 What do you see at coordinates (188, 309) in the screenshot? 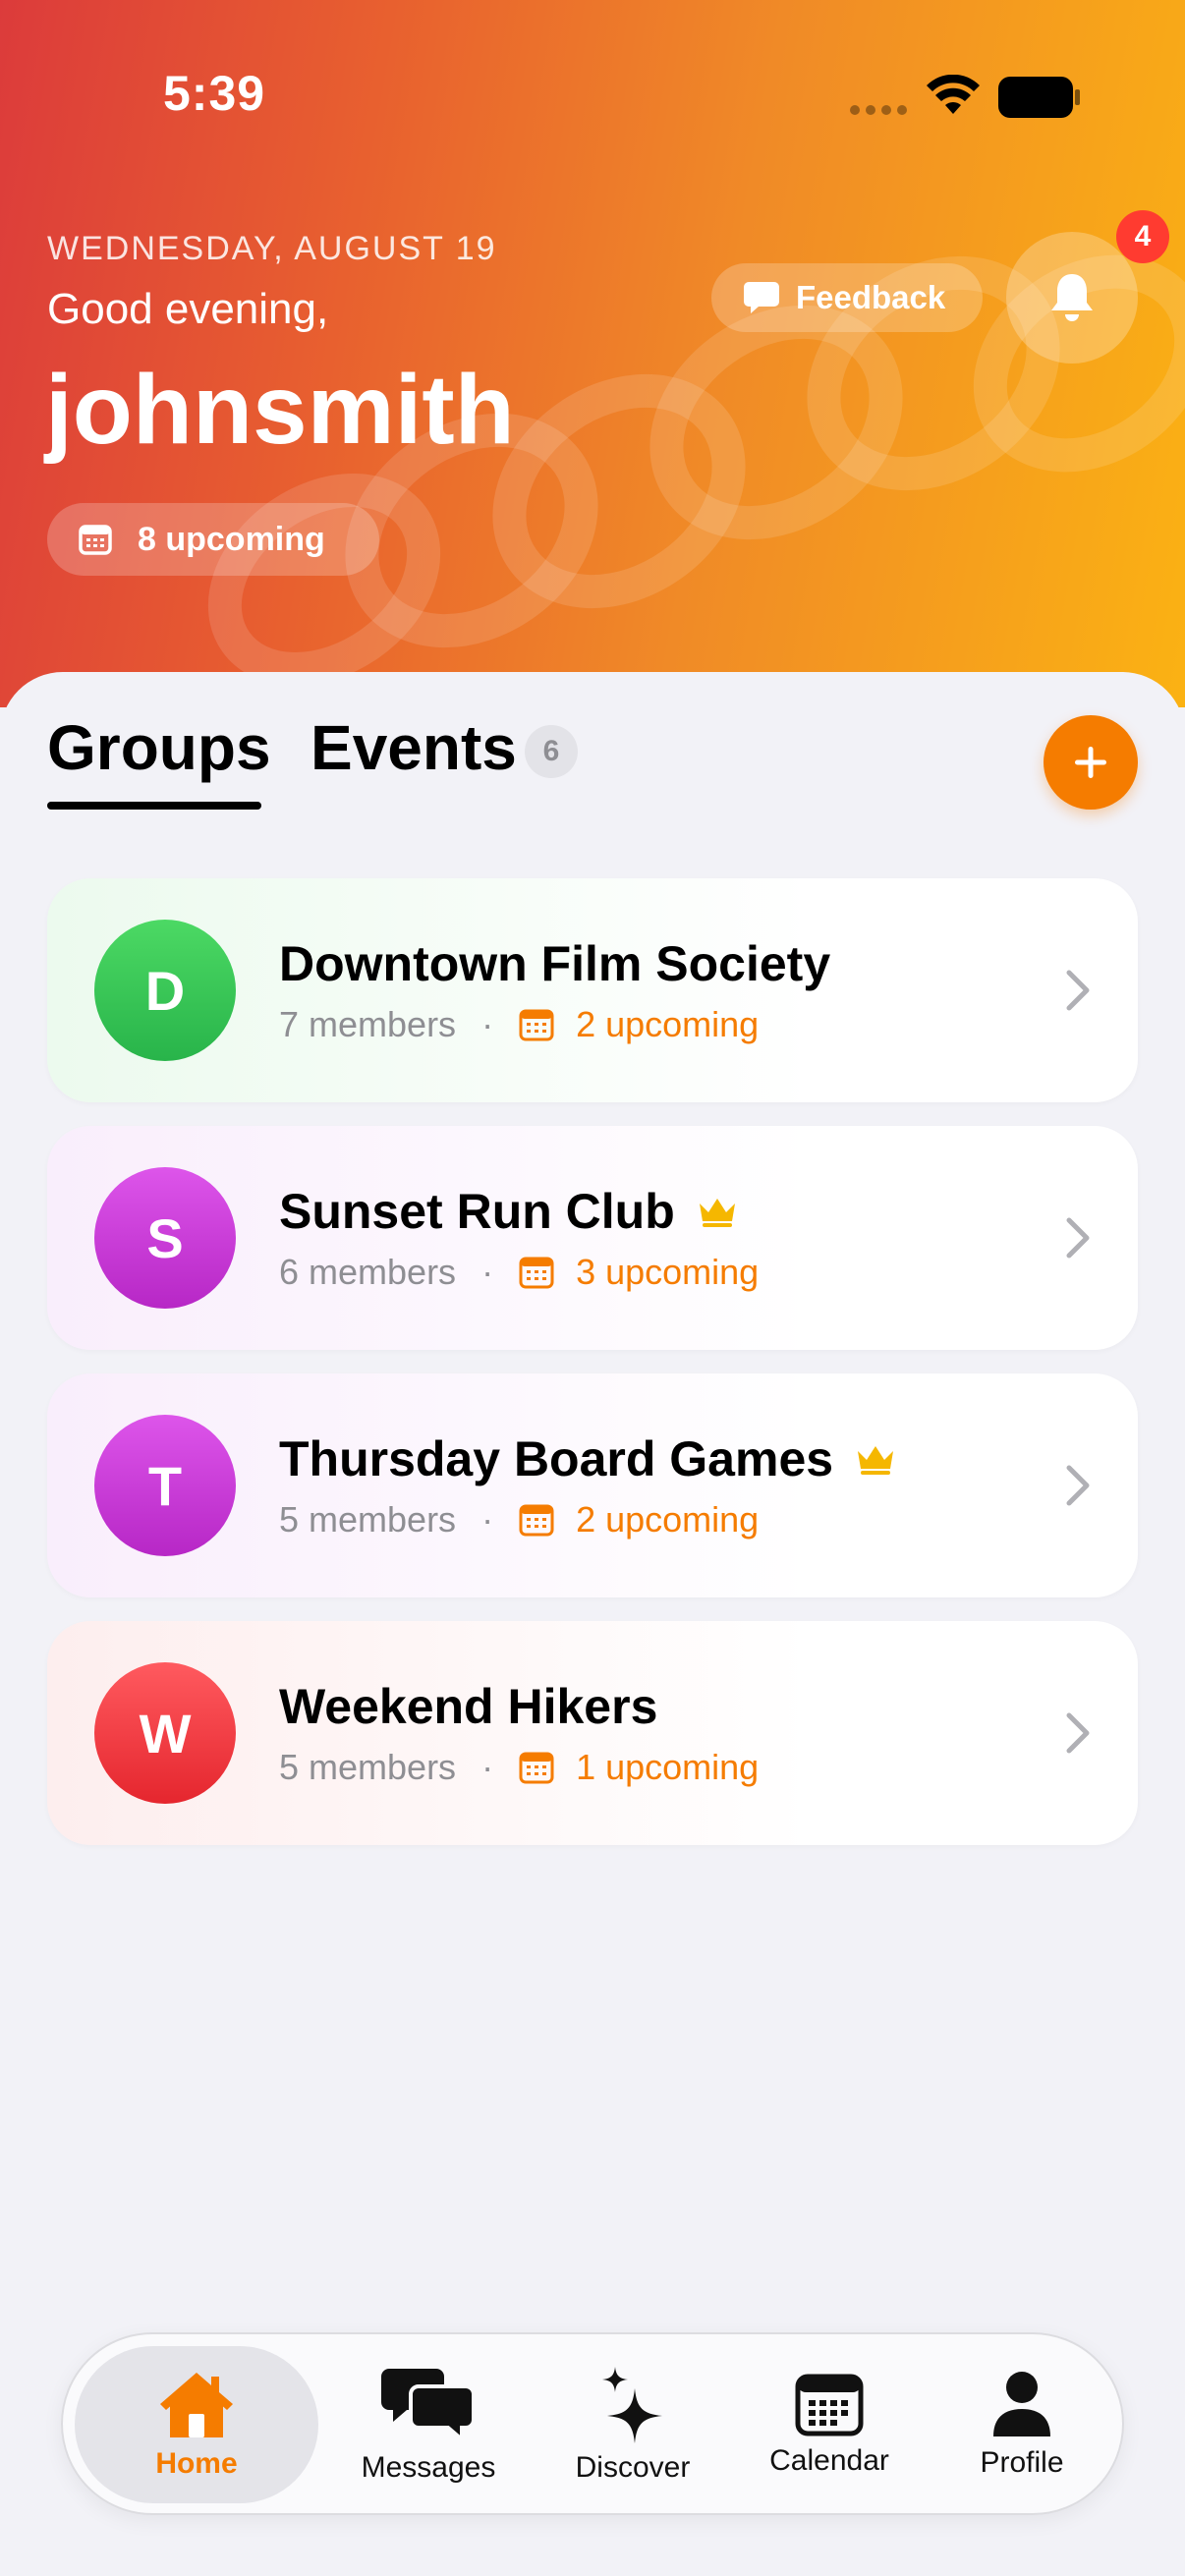
I see `greeting: Good evening,` at bounding box center [188, 309].